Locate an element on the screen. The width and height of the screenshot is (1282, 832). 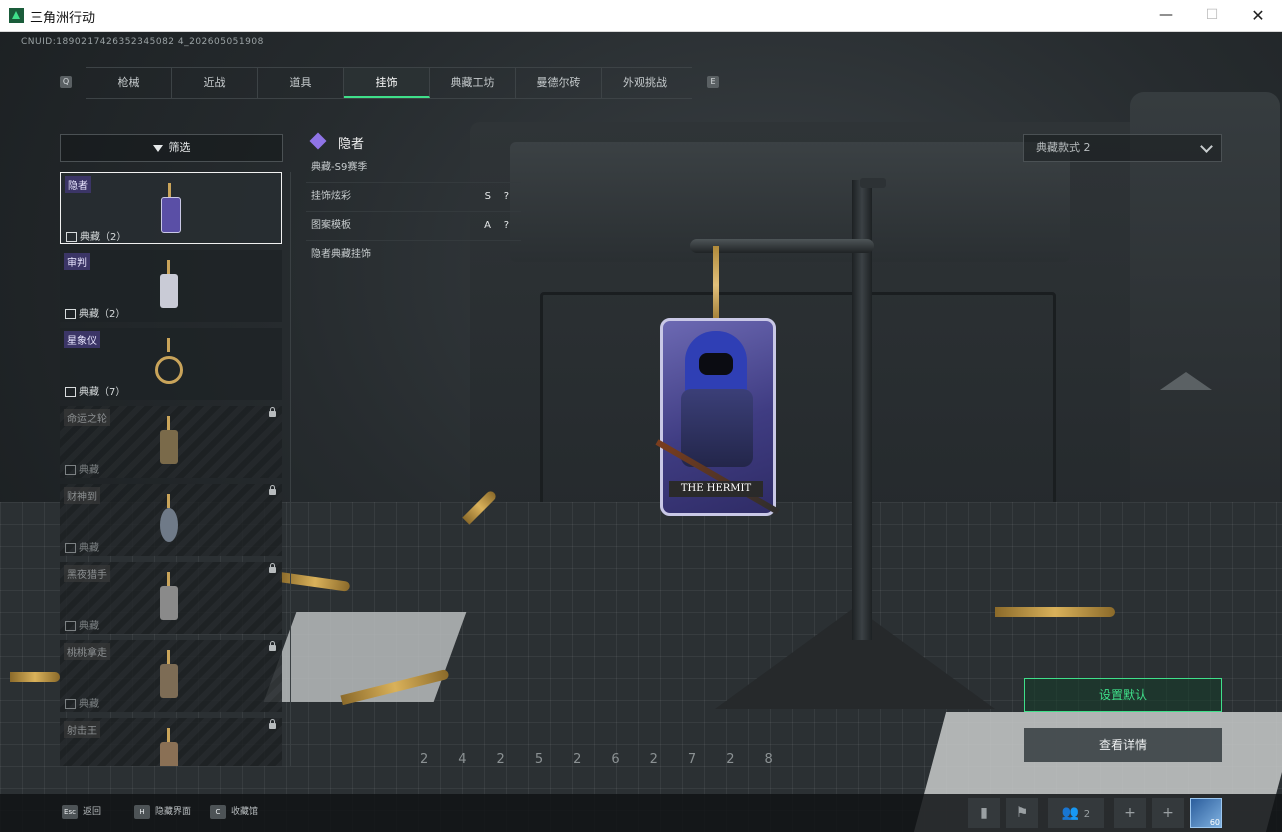
list-item: 星象仪 典藏（7） is located at coordinates (171, 364).